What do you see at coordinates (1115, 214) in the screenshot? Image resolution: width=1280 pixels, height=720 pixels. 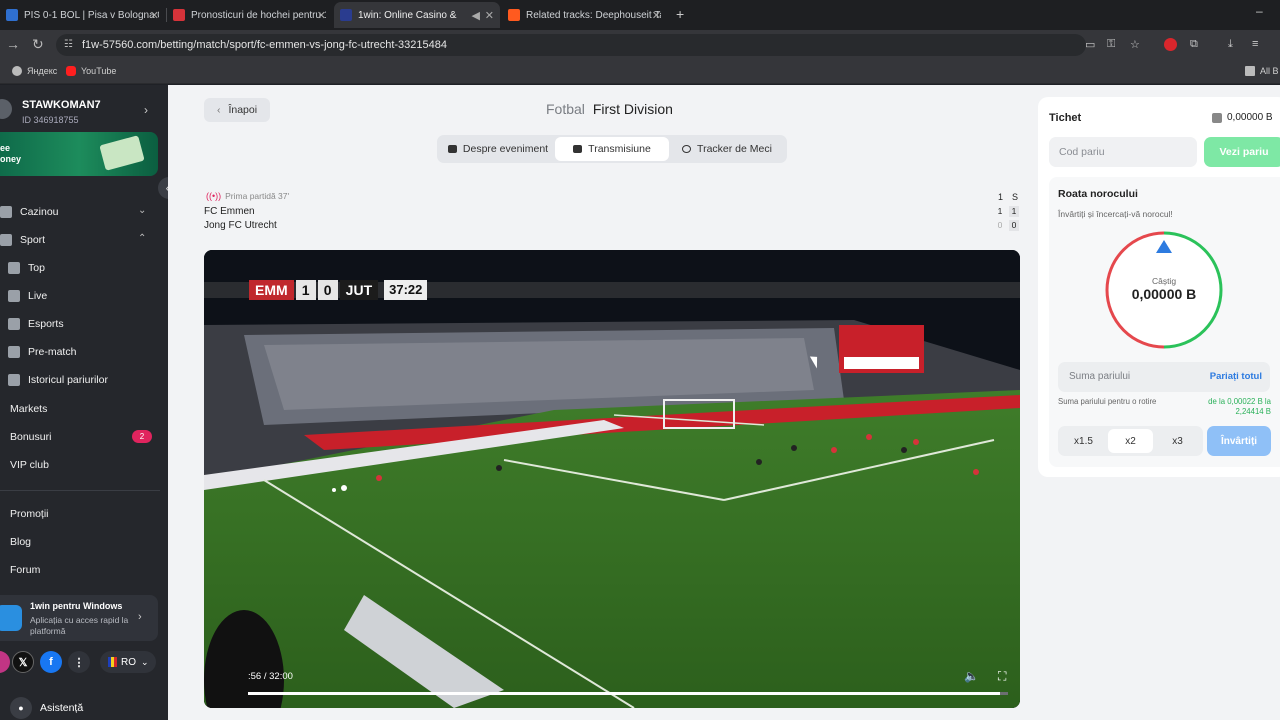 I see `wheel-subtitle: Învârtiți și încercați-vă norocul!` at bounding box center [1115, 214].